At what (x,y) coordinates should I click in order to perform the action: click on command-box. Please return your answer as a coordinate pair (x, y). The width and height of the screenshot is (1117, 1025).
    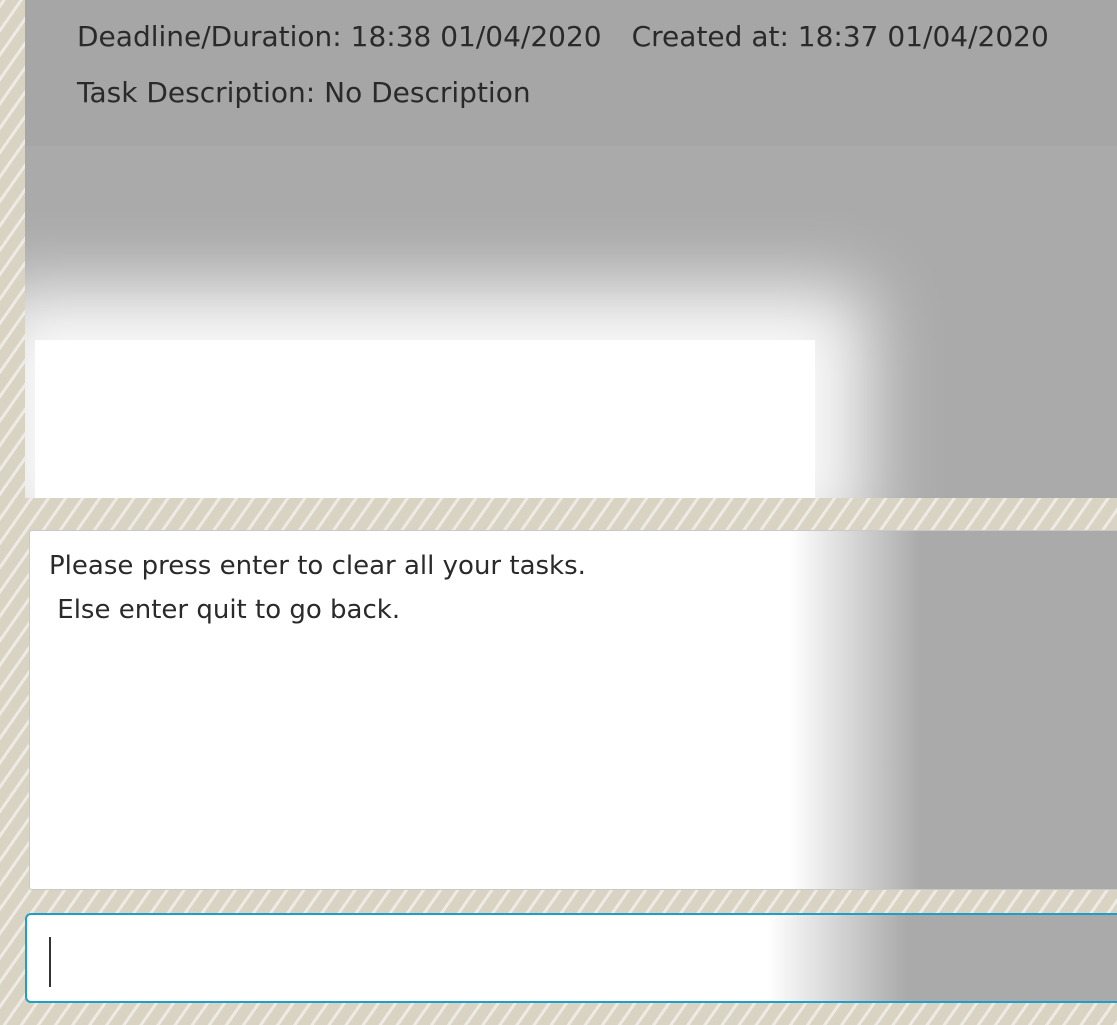
    Looking at the image, I should click on (571, 958).